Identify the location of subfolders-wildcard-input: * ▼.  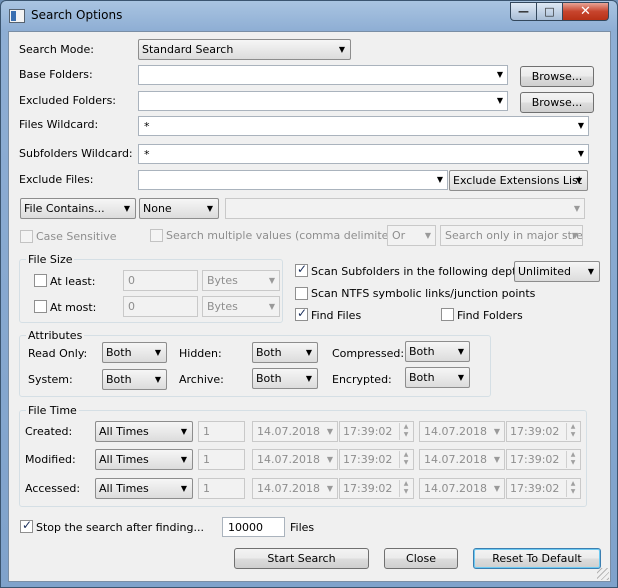
(363, 154).